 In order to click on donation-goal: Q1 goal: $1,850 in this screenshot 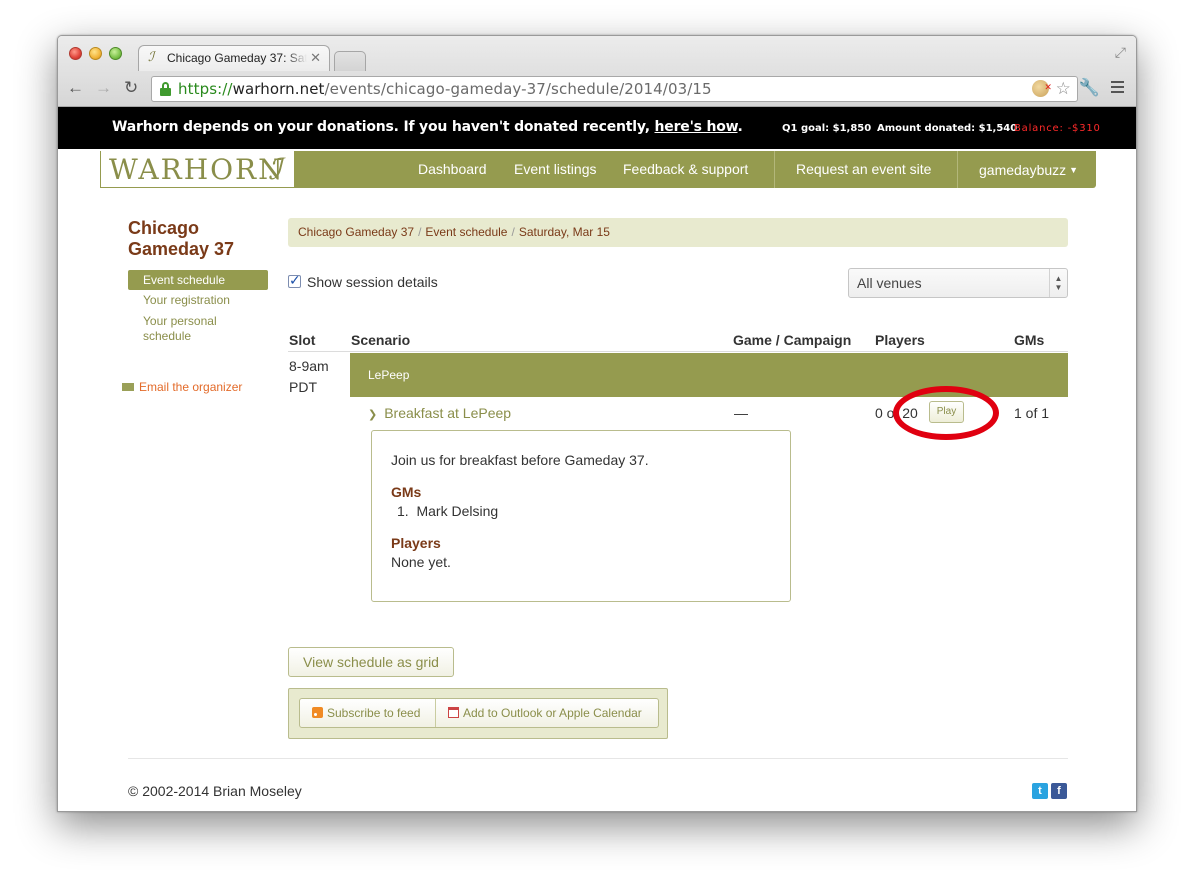, I will do `click(827, 128)`.